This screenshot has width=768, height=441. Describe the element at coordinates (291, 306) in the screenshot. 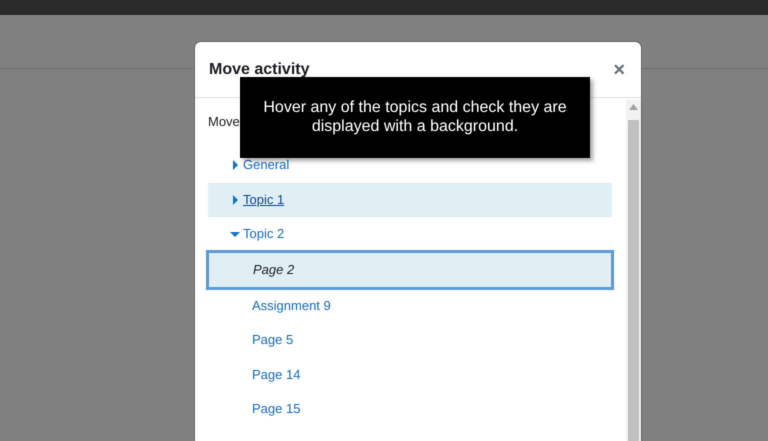

I see `activity-link: Assignment 9` at that location.